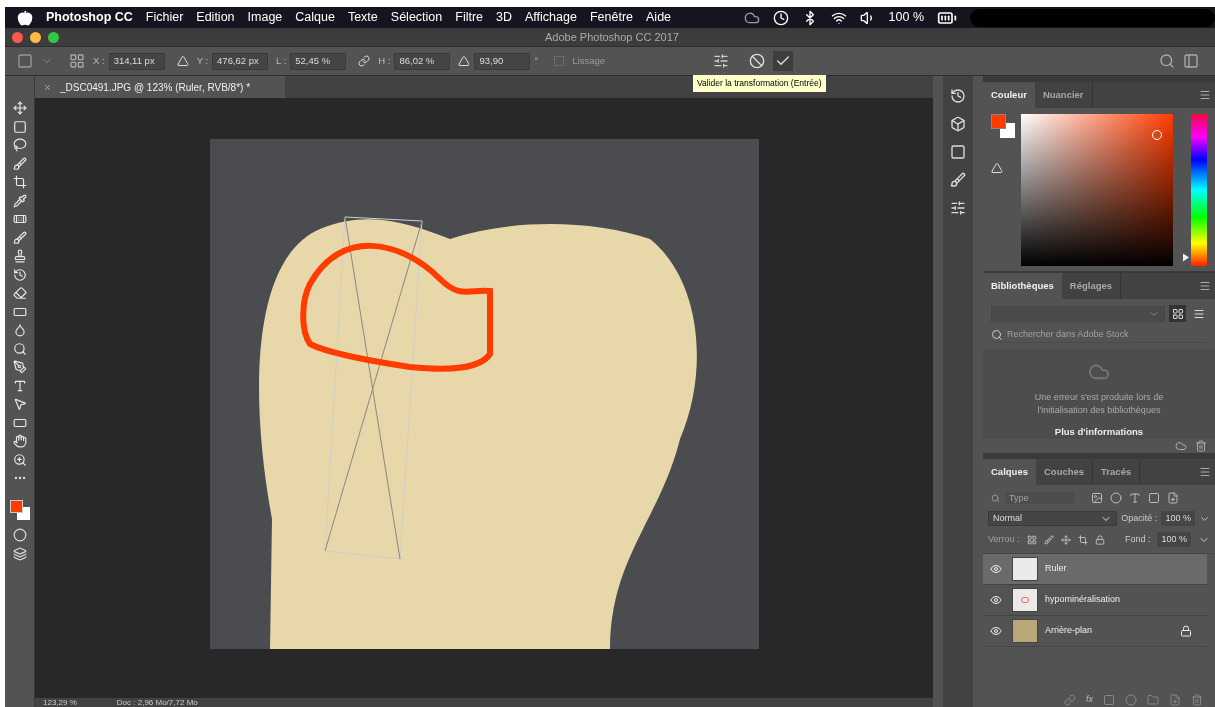 This screenshot has width=1215, height=707. Describe the element at coordinates (19, 330) in the screenshot. I see `drop-icon` at that location.